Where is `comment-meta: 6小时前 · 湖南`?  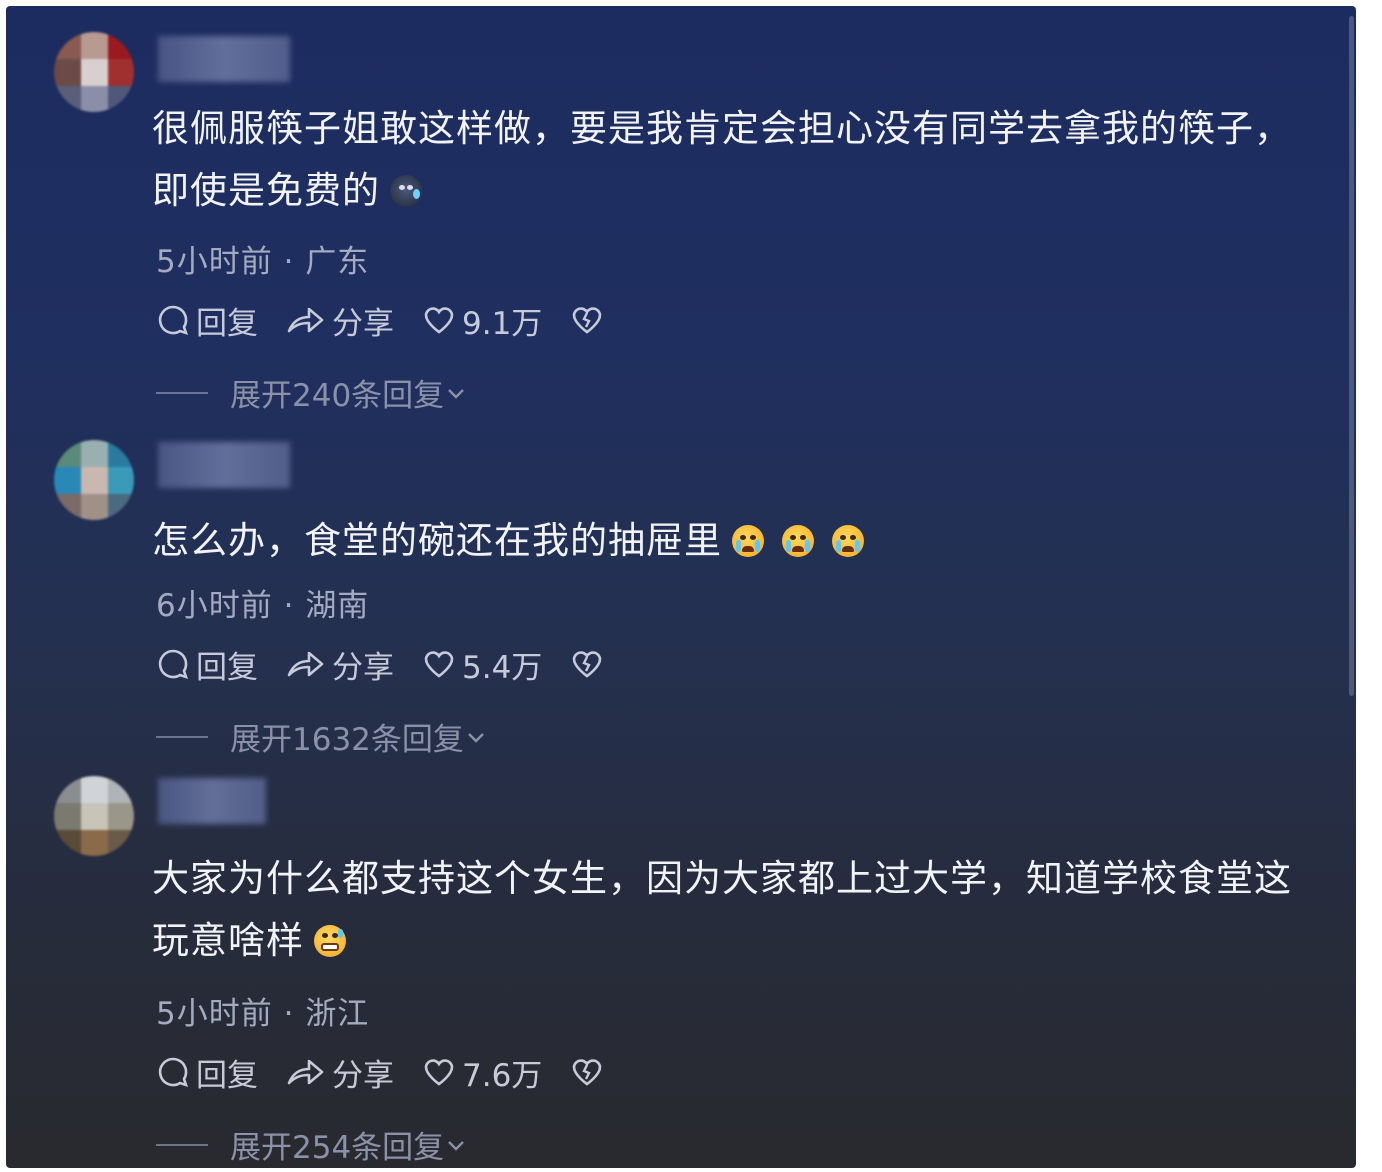 comment-meta: 6小时前 · 湖南 is located at coordinates (262, 602).